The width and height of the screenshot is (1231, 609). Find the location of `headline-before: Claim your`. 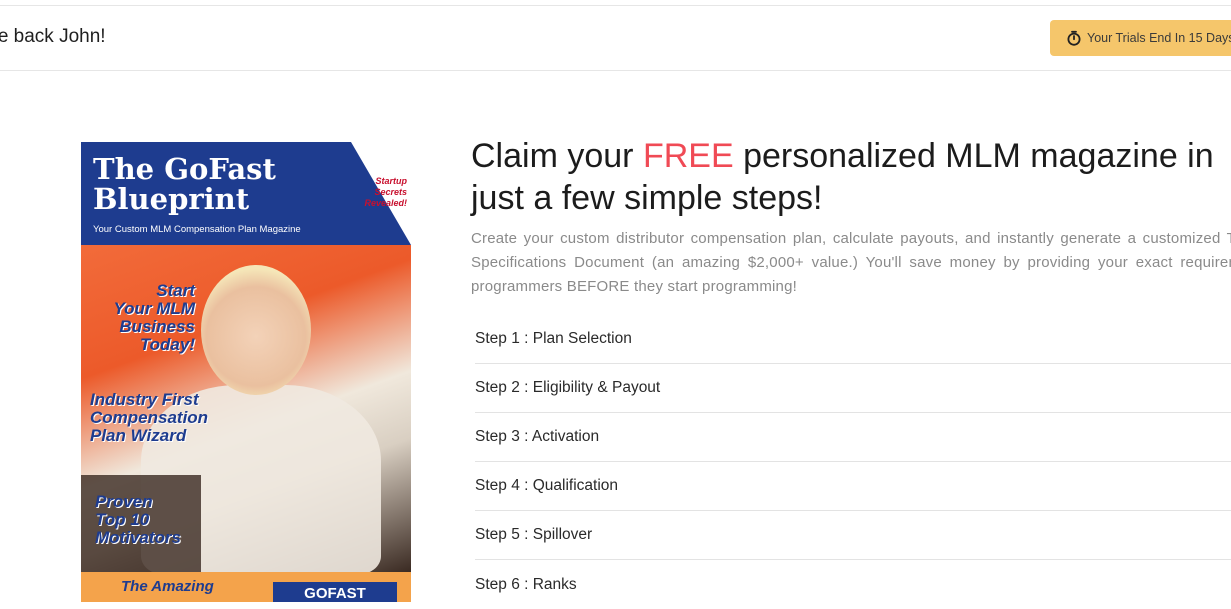

headline-before: Claim your is located at coordinates (557, 156).